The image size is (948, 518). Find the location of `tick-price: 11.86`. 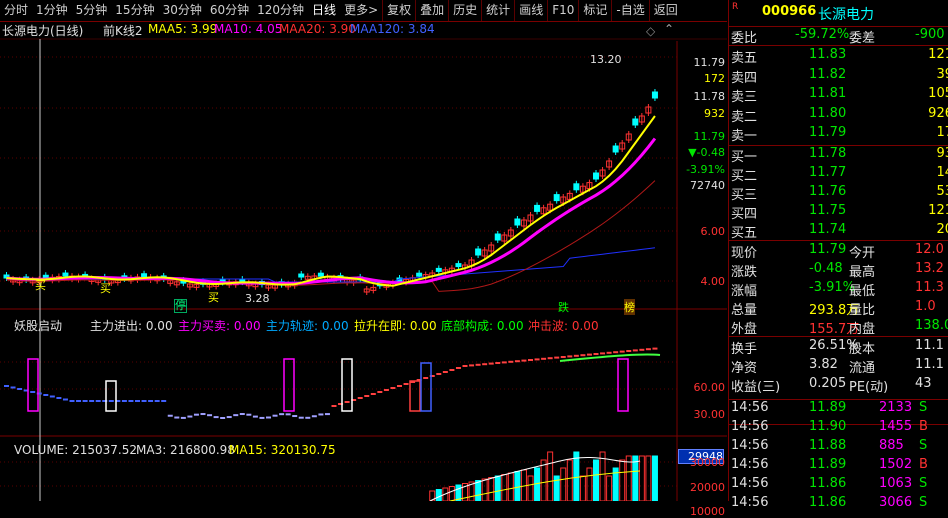

tick-price: 11.86 is located at coordinates (828, 502).